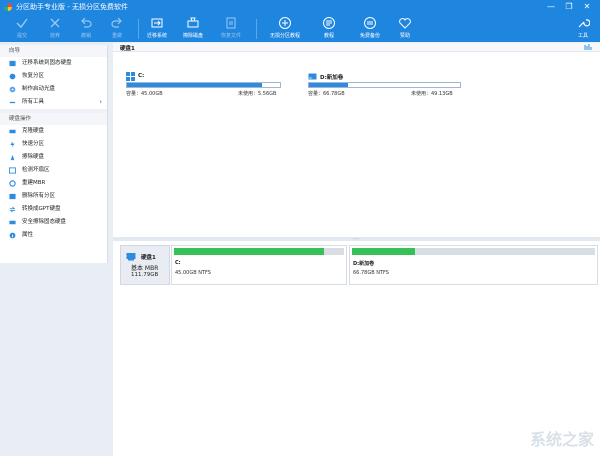 The width and height of the screenshot is (600, 456). What do you see at coordinates (34, 183) in the screenshot?
I see `sidebar-item-label: 重建MBR` at bounding box center [34, 183].